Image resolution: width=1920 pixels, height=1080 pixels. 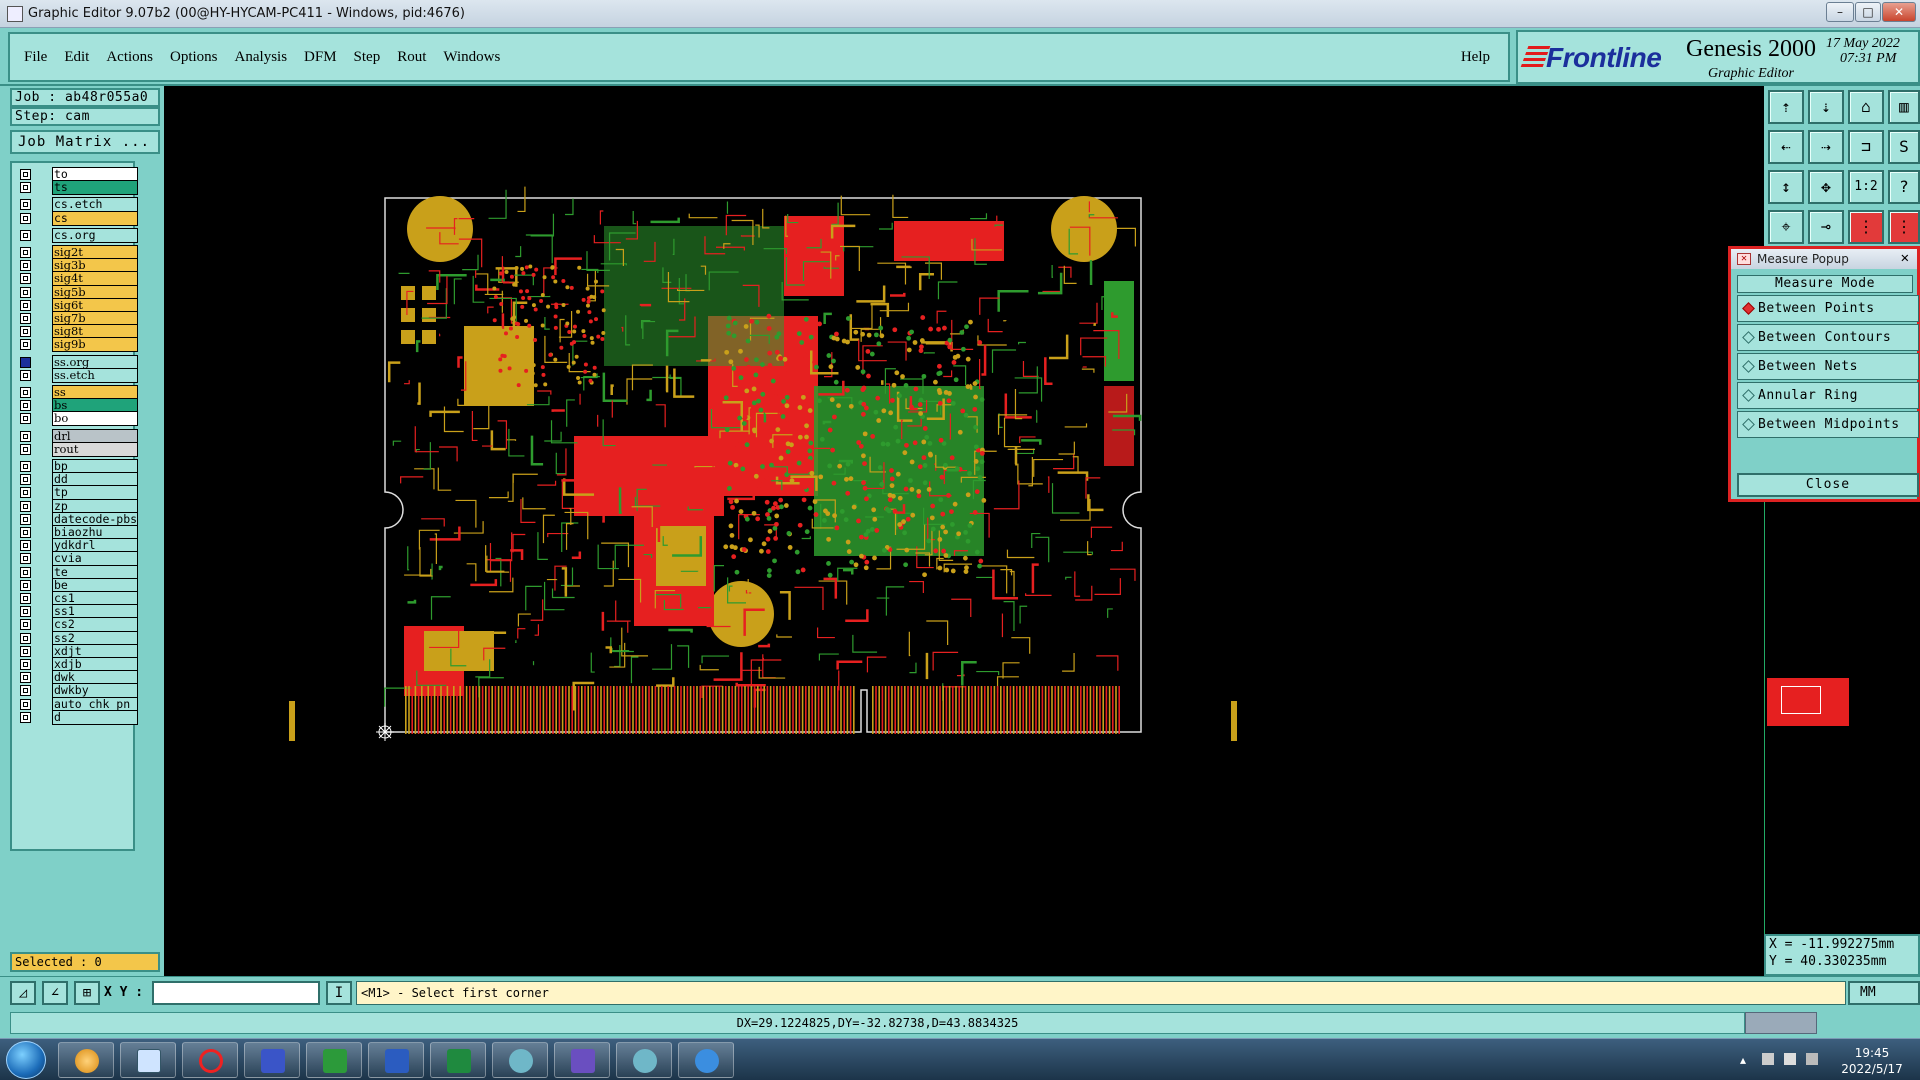 What do you see at coordinates (1884, 993) in the screenshot?
I see `units-selector: MM` at bounding box center [1884, 993].